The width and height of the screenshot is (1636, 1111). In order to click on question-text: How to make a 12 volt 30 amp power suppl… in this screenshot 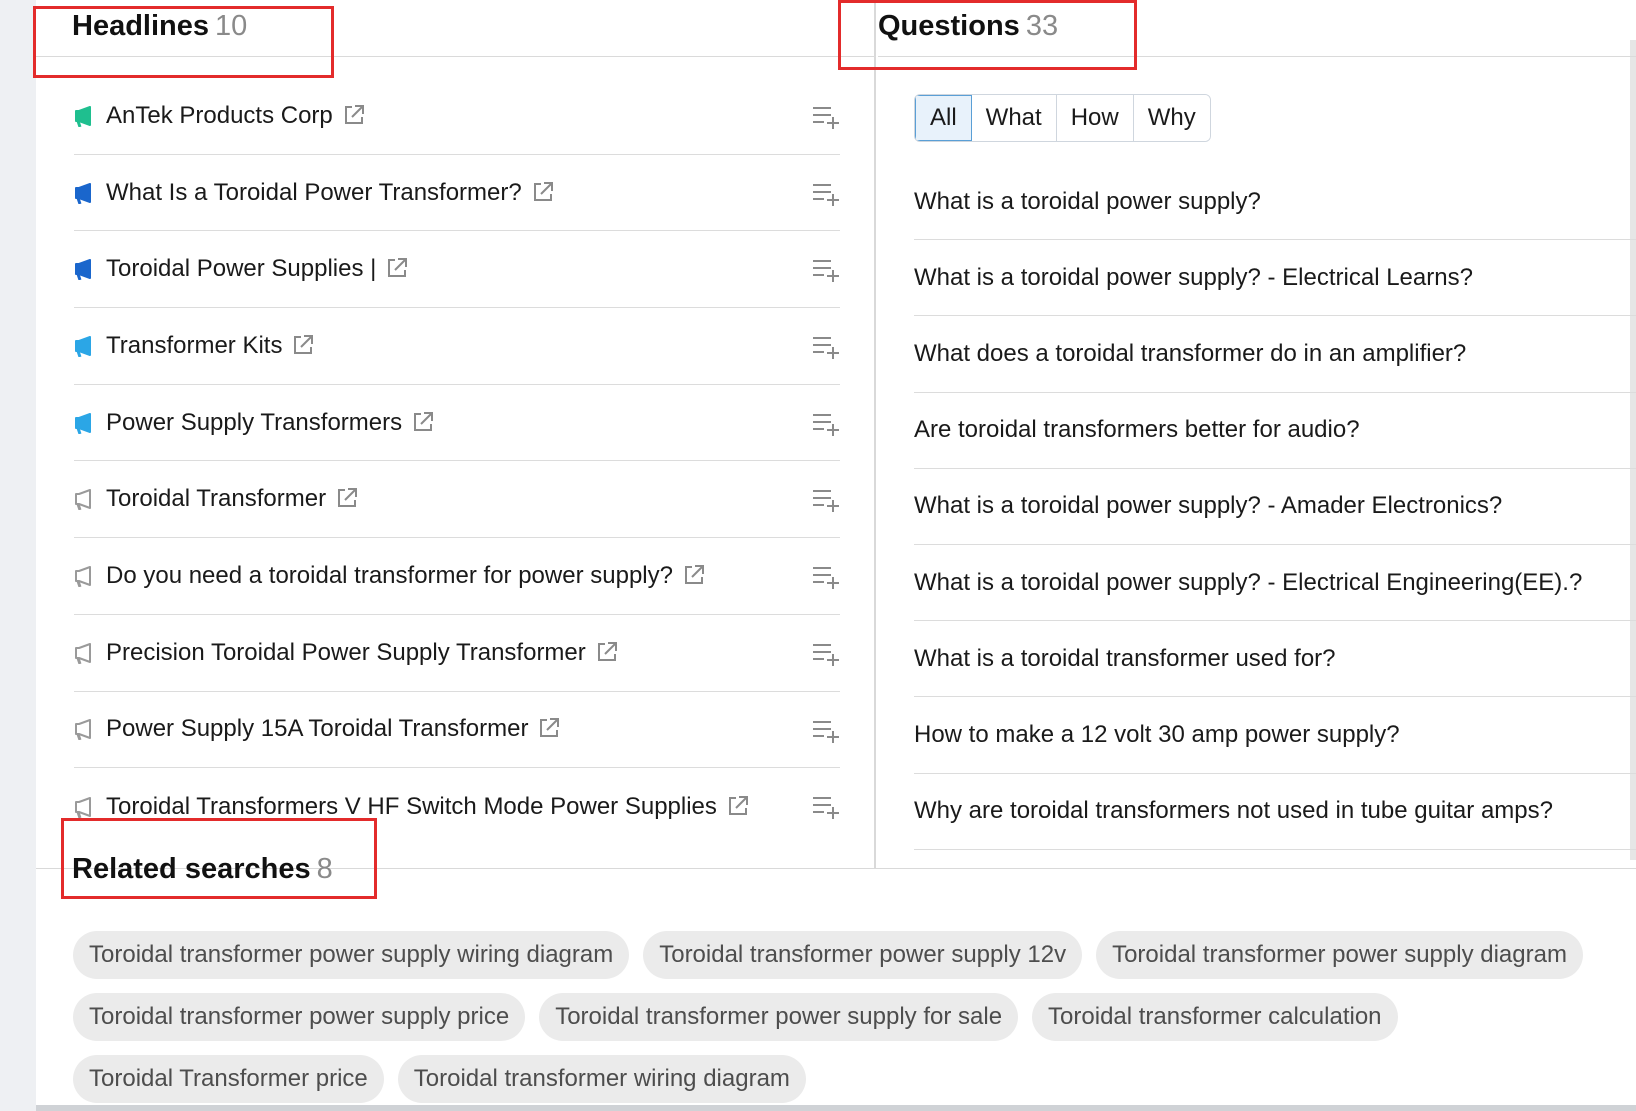, I will do `click(1157, 734)`.